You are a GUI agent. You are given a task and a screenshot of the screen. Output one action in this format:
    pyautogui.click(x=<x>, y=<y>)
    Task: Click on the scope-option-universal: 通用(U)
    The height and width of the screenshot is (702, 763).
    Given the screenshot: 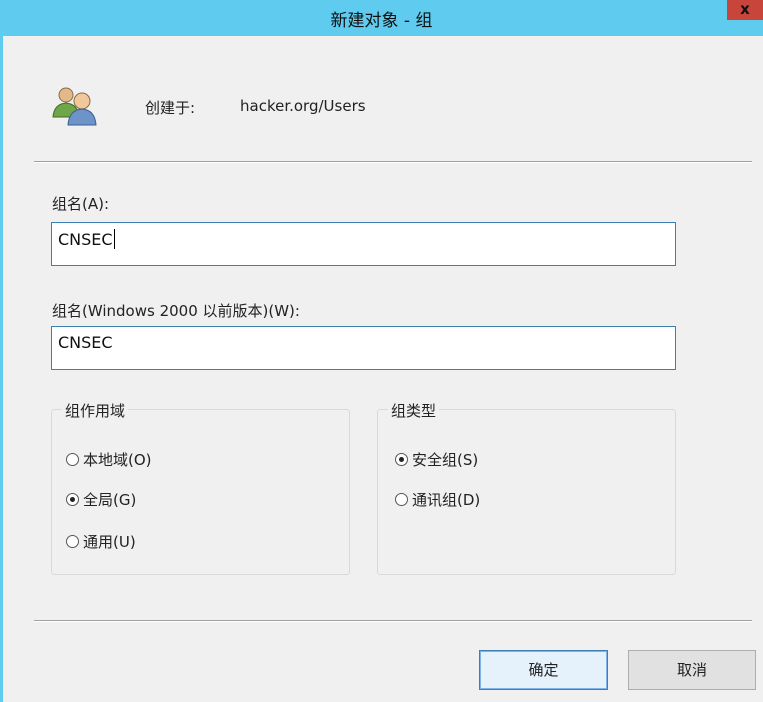 What is the action you would take?
    pyautogui.click(x=101, y=542)
    